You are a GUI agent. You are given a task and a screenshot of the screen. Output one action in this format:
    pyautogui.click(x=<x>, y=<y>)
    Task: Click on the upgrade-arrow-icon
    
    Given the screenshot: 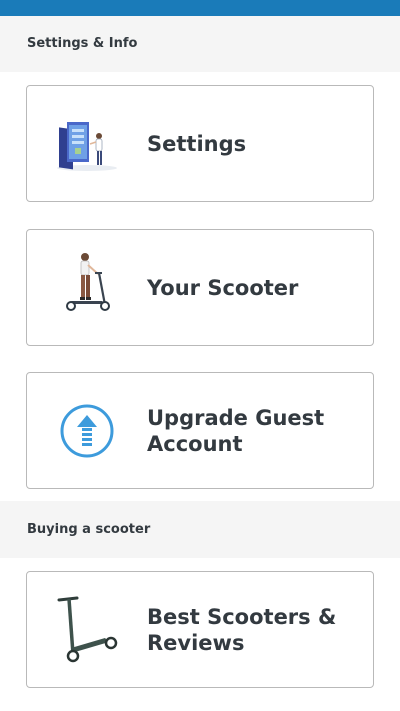 What is the action you would take?
    pyautogui.click(x=89, y=431)
    